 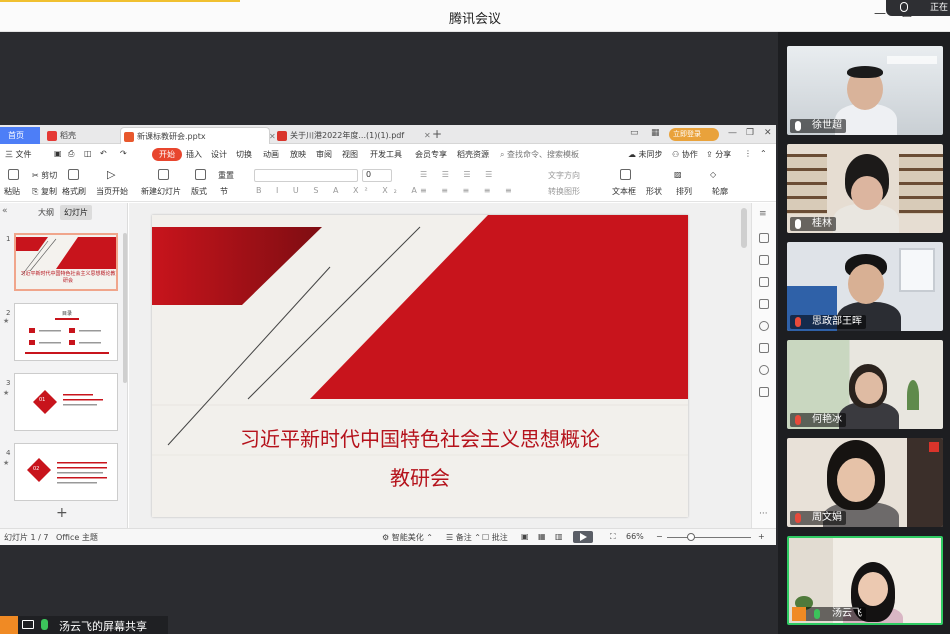 I want to click on paragraph-buttons: ☰ ☰ ☰ ☰, so click(x=459, y=174).